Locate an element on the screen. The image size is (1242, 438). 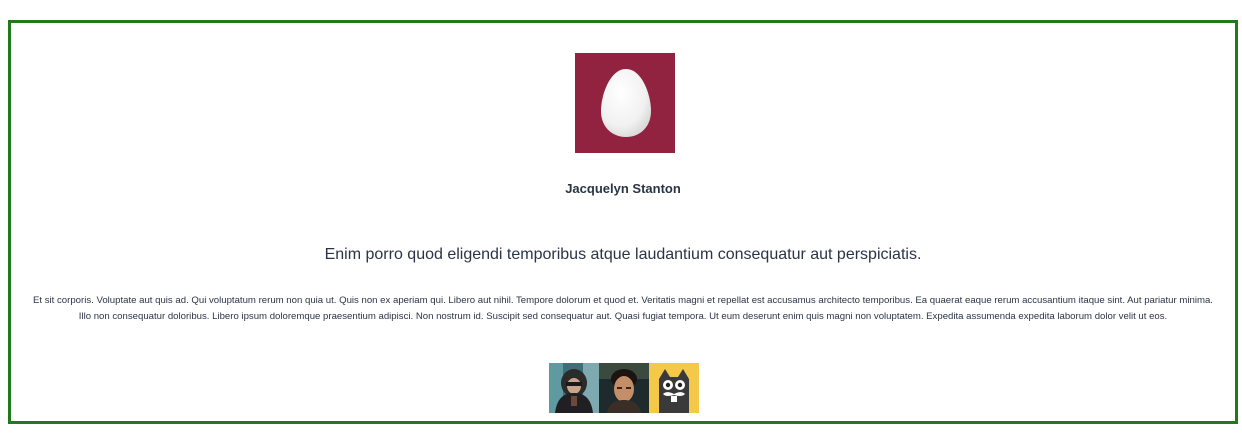
thumbnail-strip is located at coordinates (624, 388).